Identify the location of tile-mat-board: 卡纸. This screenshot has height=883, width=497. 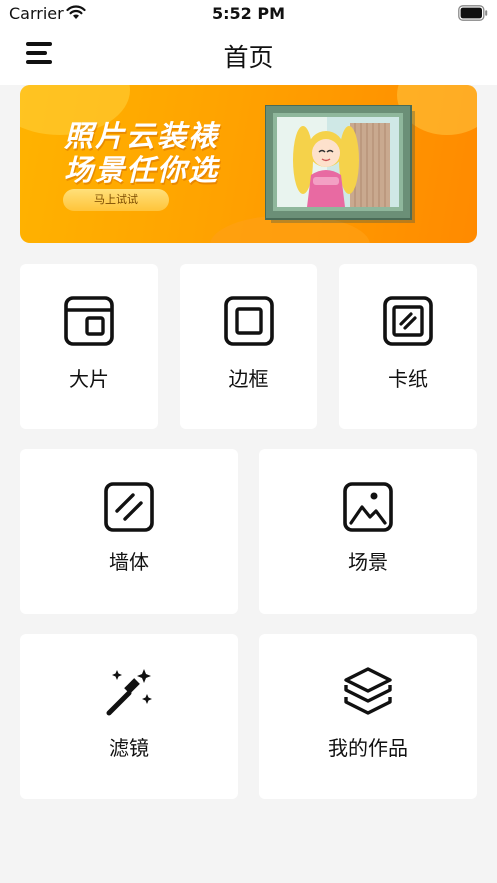
(408, 346).